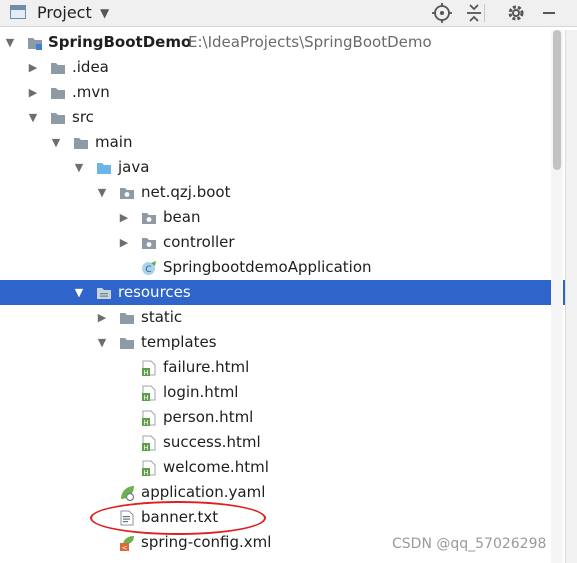  I want to click on project-path: E:\IdeaProjects\SpringBootDemo, so click(310, 42).